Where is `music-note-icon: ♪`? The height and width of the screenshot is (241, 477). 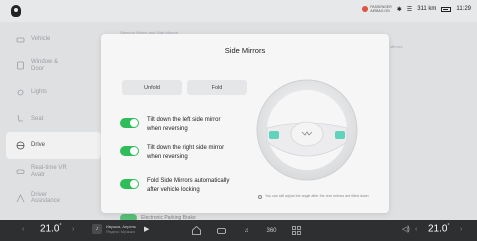
music-note-icon: ♪ is located at coordinates (97, 229).